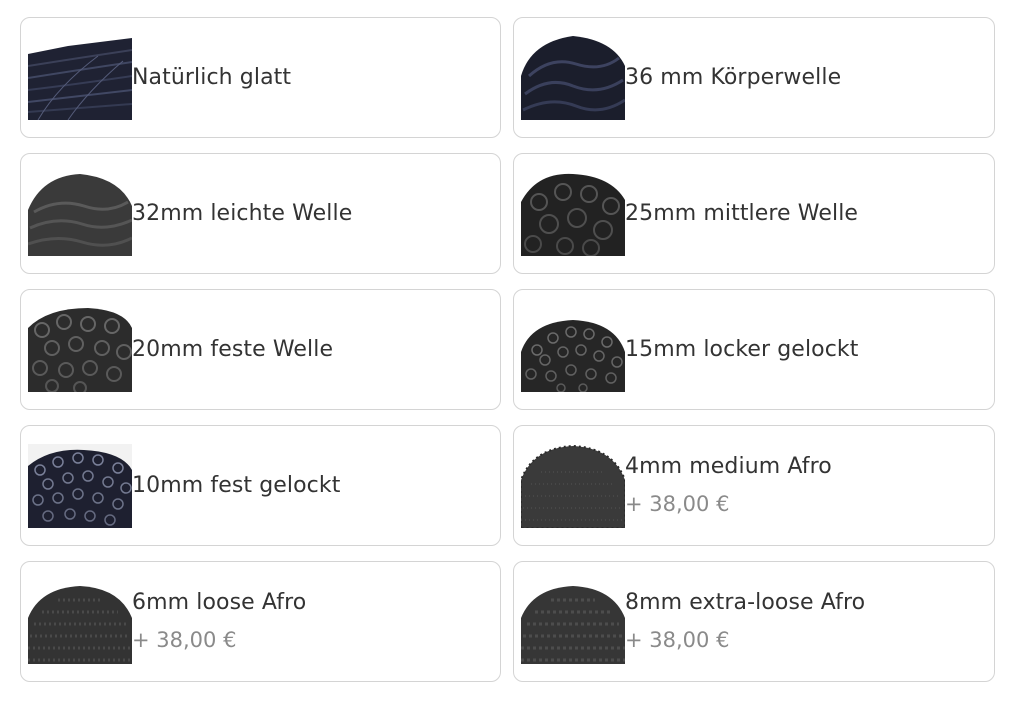 The height and width of the screenshot is (706, 1016). I want to click on option-label: Natürlich glatt, so click(212, 77).